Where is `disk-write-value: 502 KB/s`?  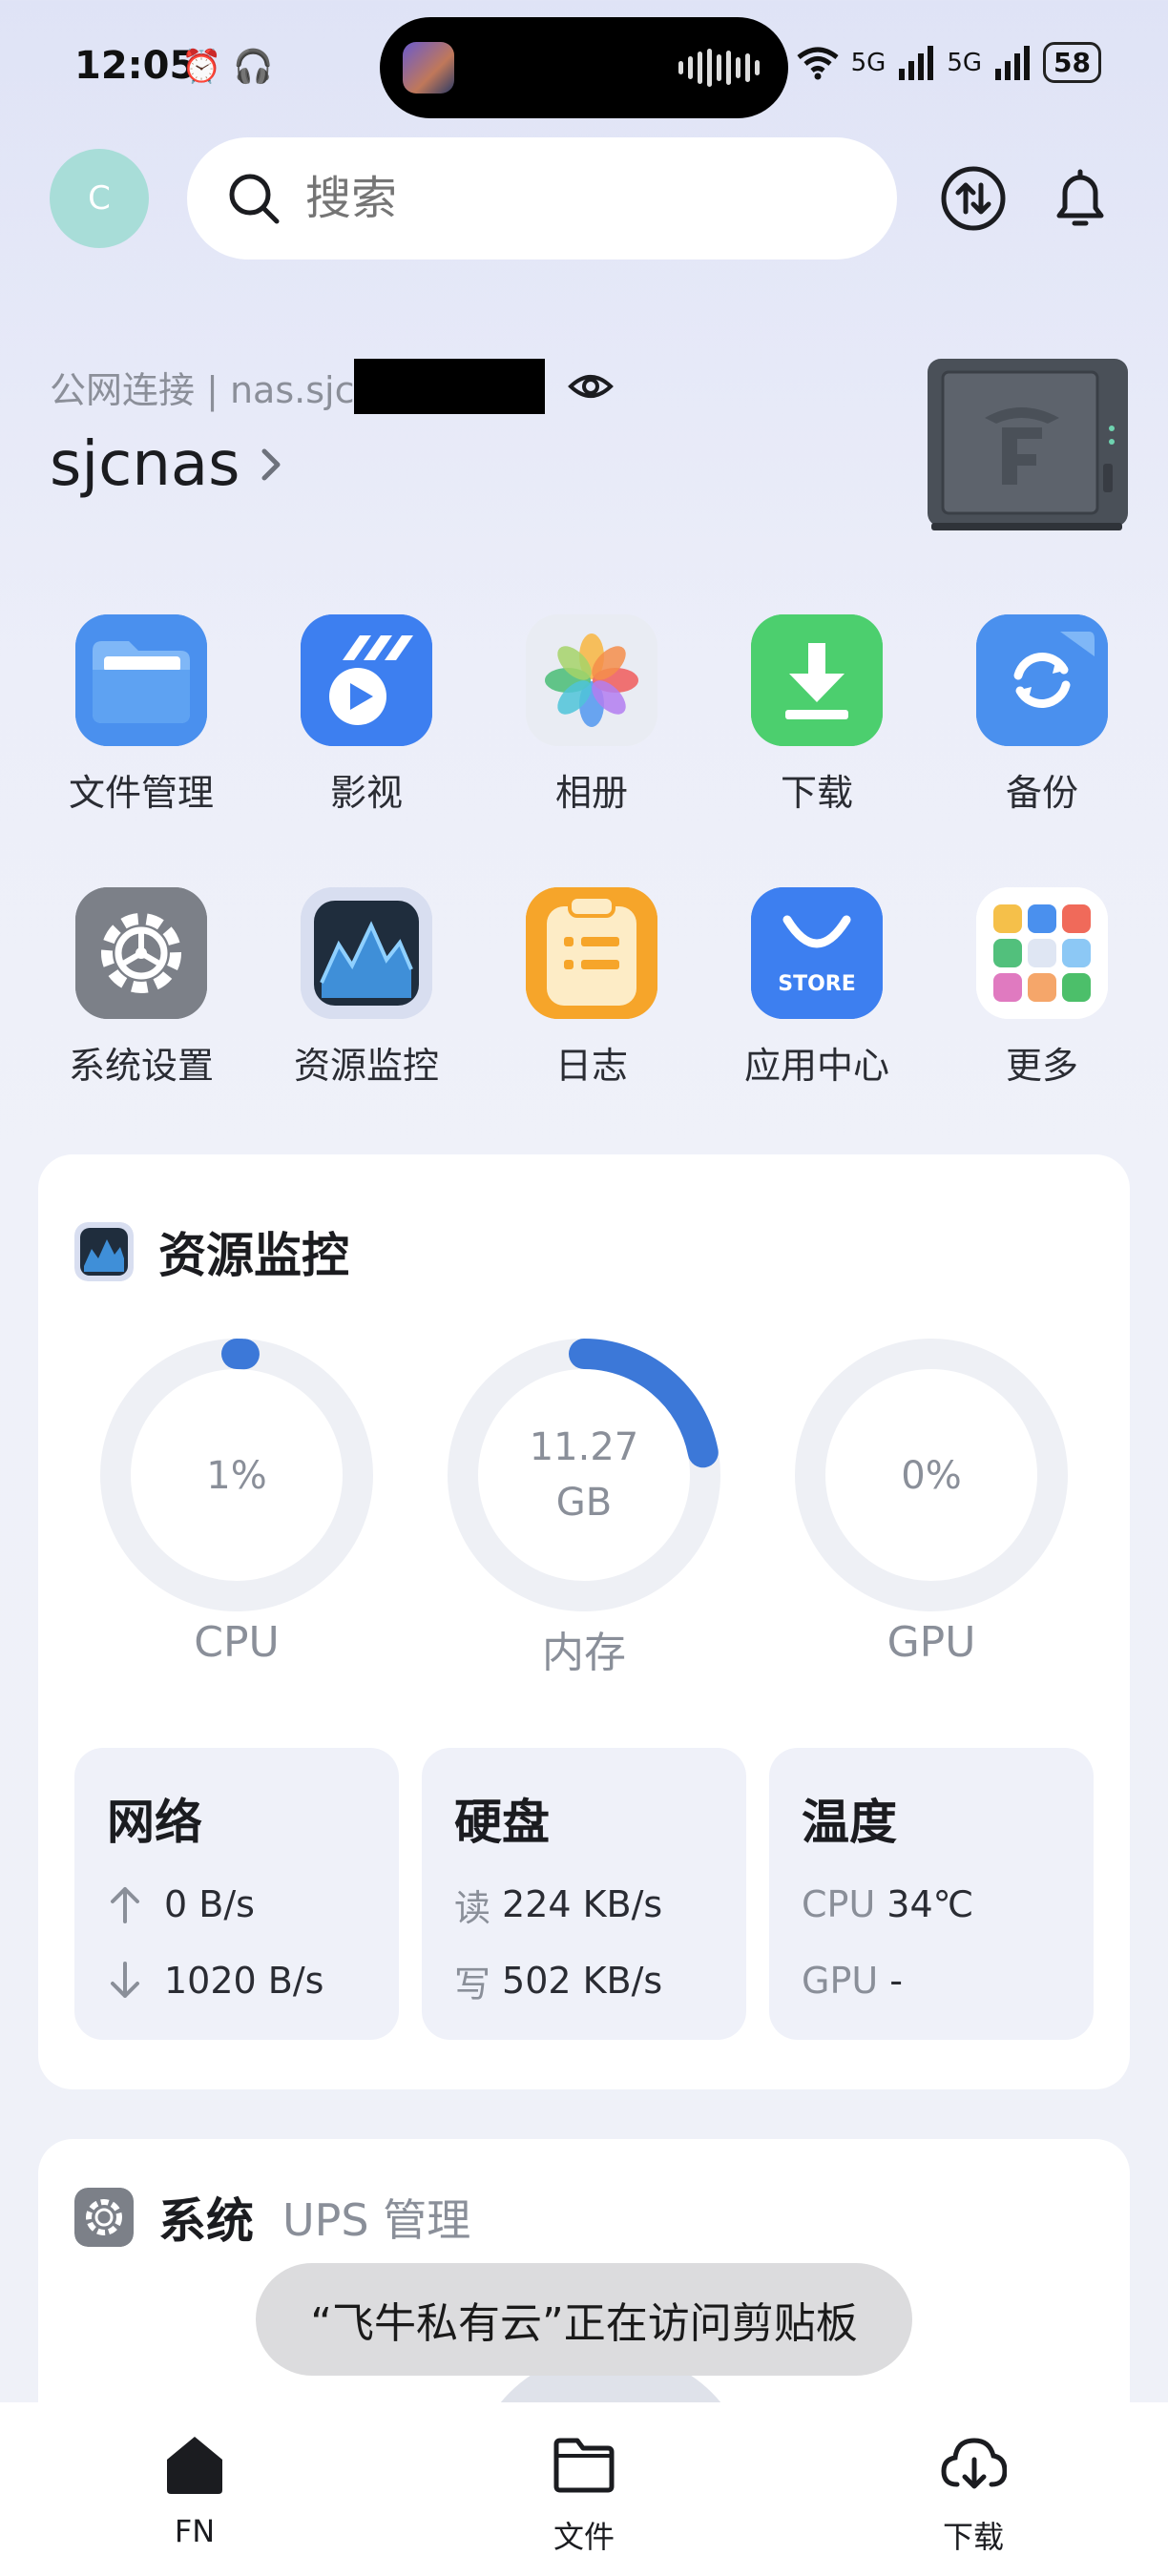 disk-write-value: 502 KB/s is located at coordinates (582, 1981).